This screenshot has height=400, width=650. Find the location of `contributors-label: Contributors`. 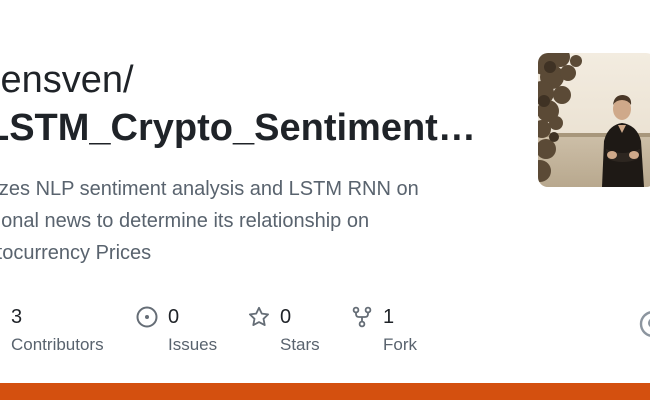

contributors-label: Contributors is located at coordinates (57, 344).